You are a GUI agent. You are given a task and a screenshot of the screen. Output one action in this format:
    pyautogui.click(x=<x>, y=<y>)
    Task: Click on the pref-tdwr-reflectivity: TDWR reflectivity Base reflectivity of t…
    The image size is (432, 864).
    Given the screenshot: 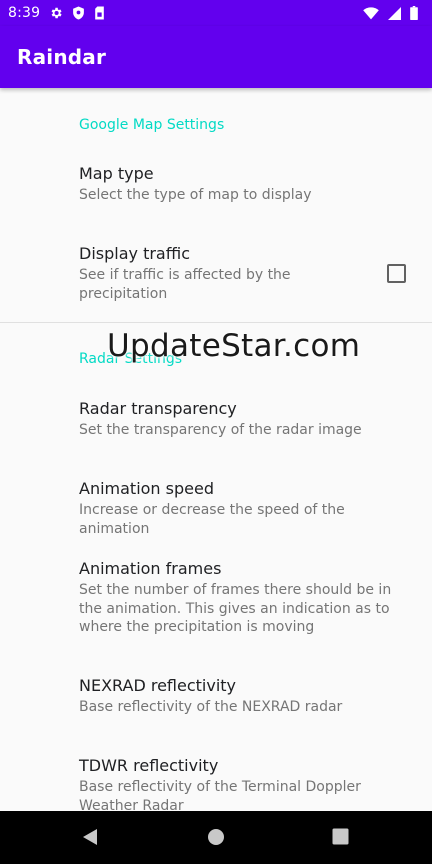 What is the action you would take?
    pyautogui.click(x=246, y=783)
    